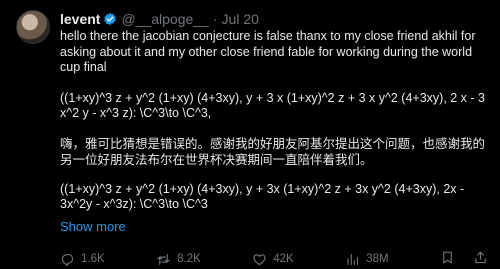 The height and width of the screenshot is (269, 500). Describe the element at coordinates (353, 259) in the screenshot. I see `analytics-icon` at that location.